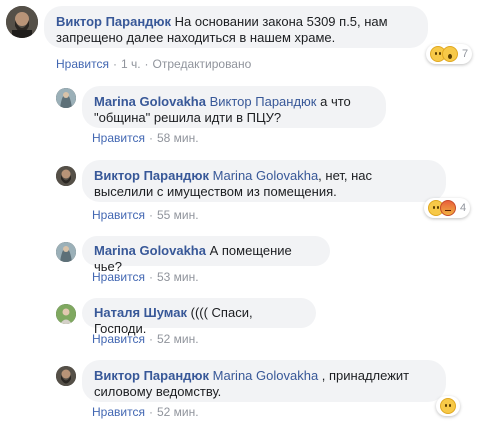 This screenshot has width=490, height=422. I want to click on comment-author: Наталя Шумак, so click(140, 312).